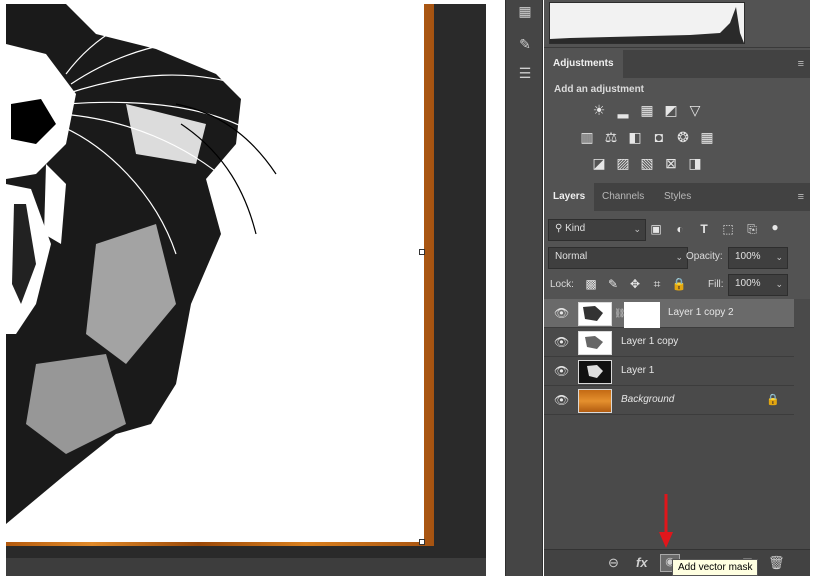  Describe the element at coordinates (671, 163) in the screenshot. I see `selective-color-icon: ⊠` at that location.